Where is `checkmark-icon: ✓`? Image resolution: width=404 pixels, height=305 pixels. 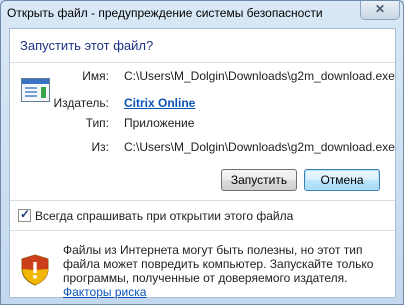 checkmark-icon: ✓ is located at coordinates (25, 214).